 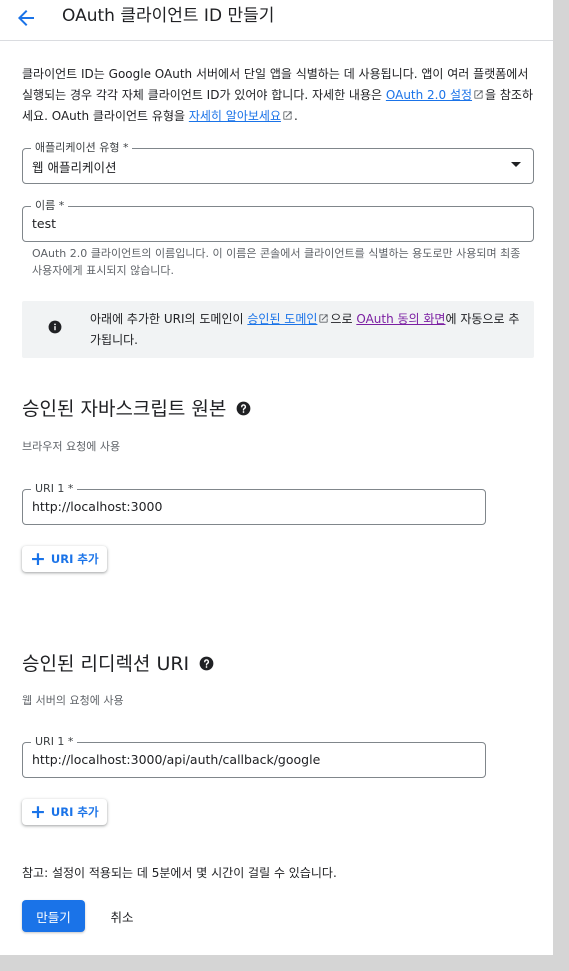 What do you see at coordinates (254, 503) in the screenshot?
I see `js-origin-uri-input: URI 1 * http://localhost:3000` at bounding box center [254, 503].